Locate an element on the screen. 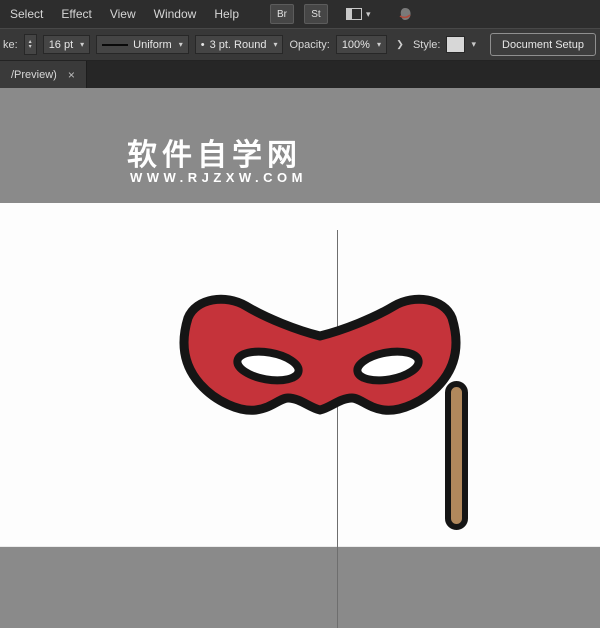  watermark-site-url: WWW.RJZXW.COM is located at coordinates (218, 177).